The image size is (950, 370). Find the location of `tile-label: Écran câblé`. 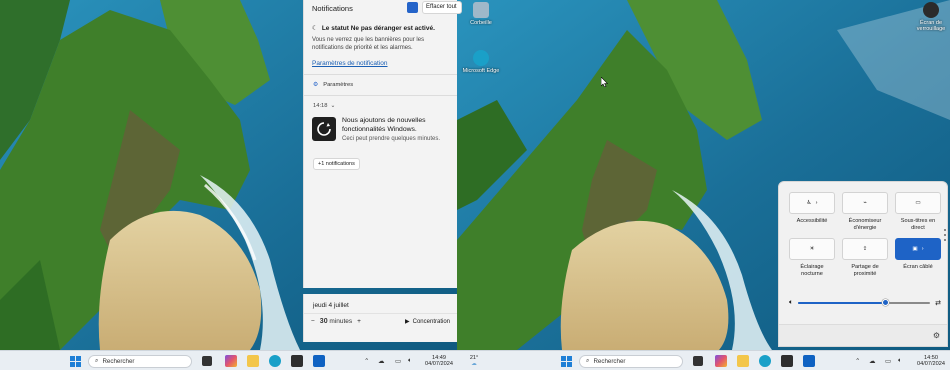

tile-label: Écran câblé is located at coordinates (918, 267).